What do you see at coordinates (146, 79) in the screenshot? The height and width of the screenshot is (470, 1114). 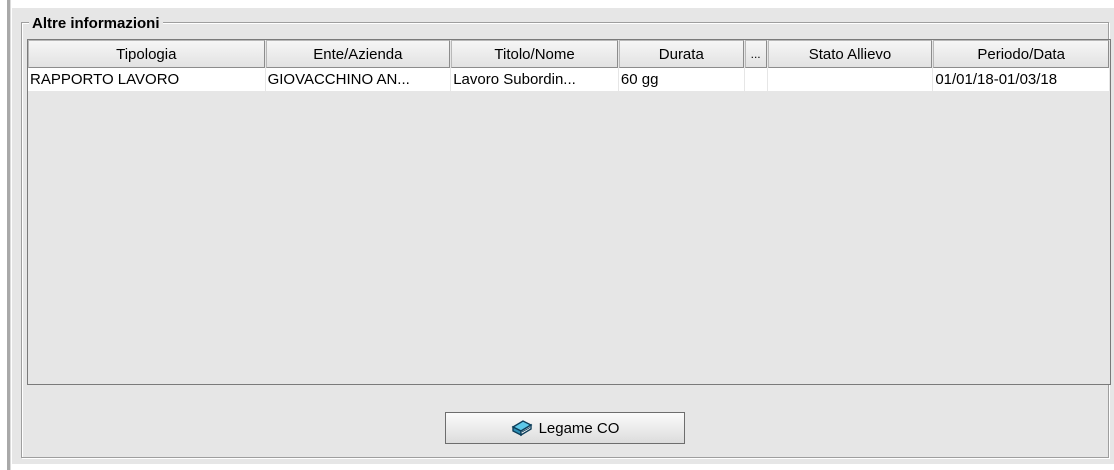 I see `cell-tipologia: RAPPORTO LAVORO` at bounding box center [146, 79].